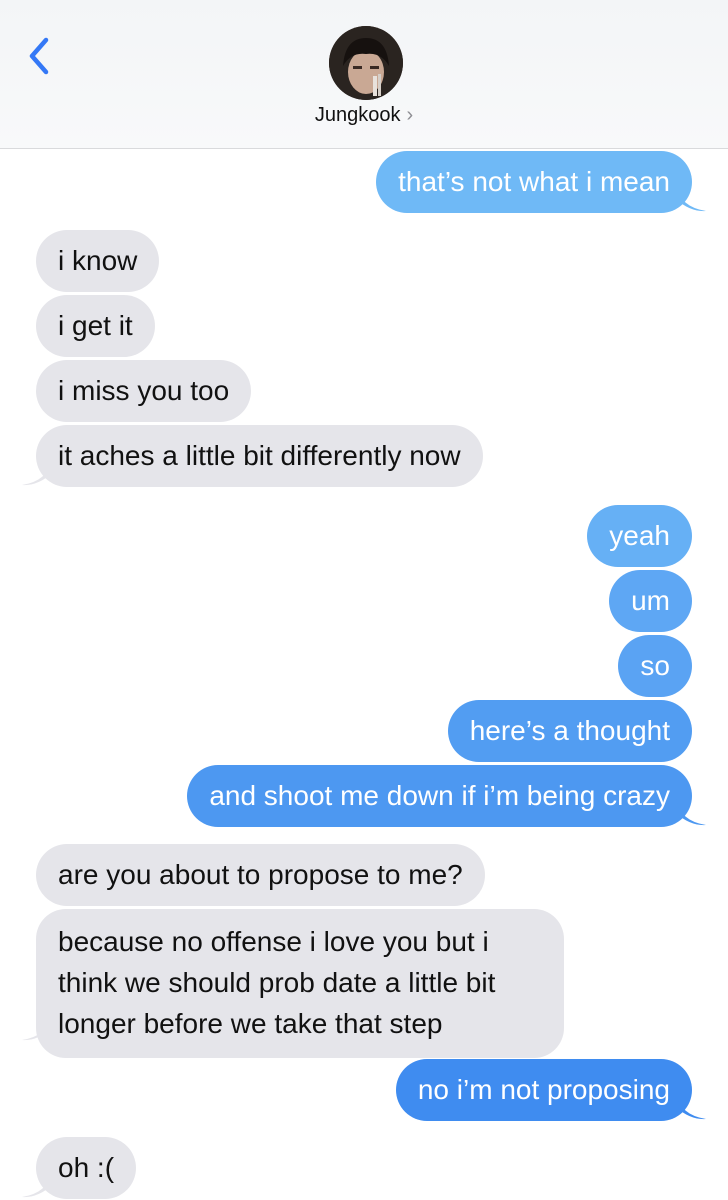  Describe the element at coordinates (42, 56) in the screenshot. I see `chevron-left-icon` at that location.